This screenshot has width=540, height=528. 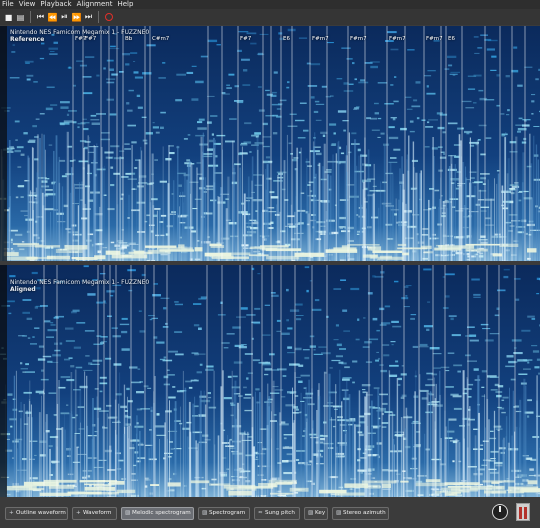 What do you see at coordinates (523, 512) in the screenshot?
I see `level-meter` at bounding box center [523, 512].